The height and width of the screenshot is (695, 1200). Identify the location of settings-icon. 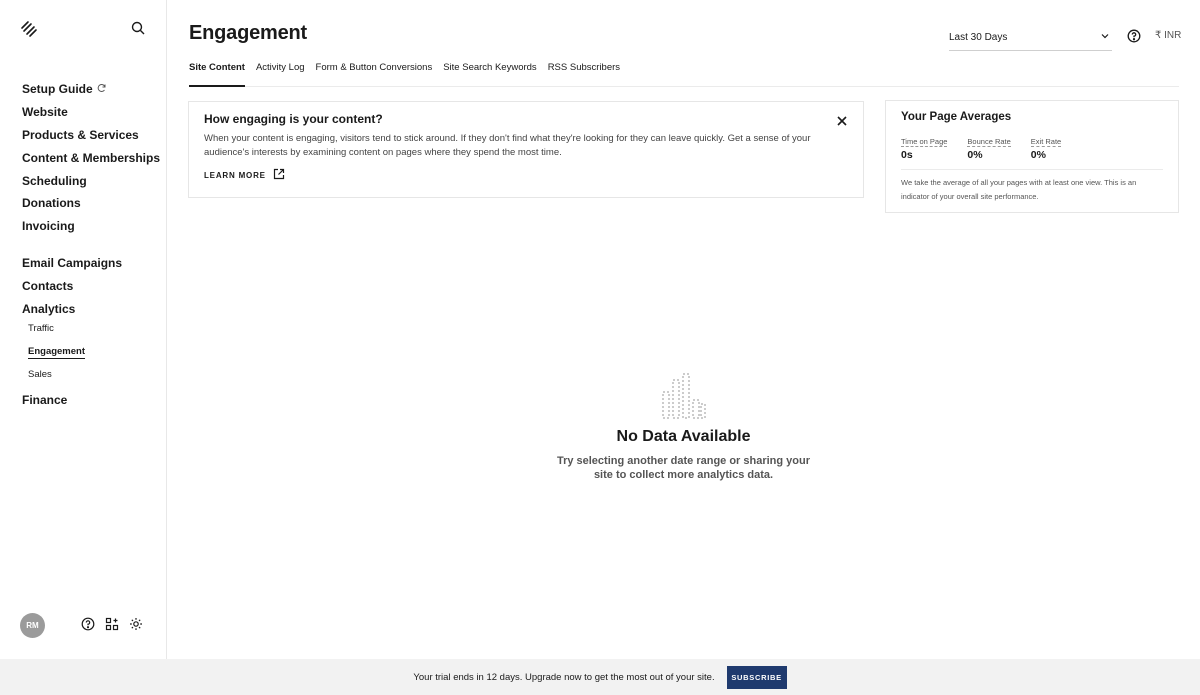
(136, 624).